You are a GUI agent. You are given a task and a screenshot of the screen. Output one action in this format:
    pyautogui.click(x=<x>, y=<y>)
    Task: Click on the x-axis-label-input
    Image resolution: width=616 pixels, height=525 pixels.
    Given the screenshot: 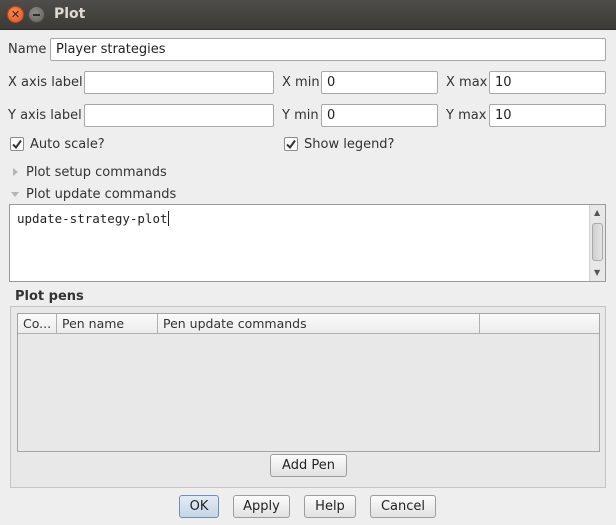 What is the action you would take?
    pyautogui.click(x=179, y=82)
    